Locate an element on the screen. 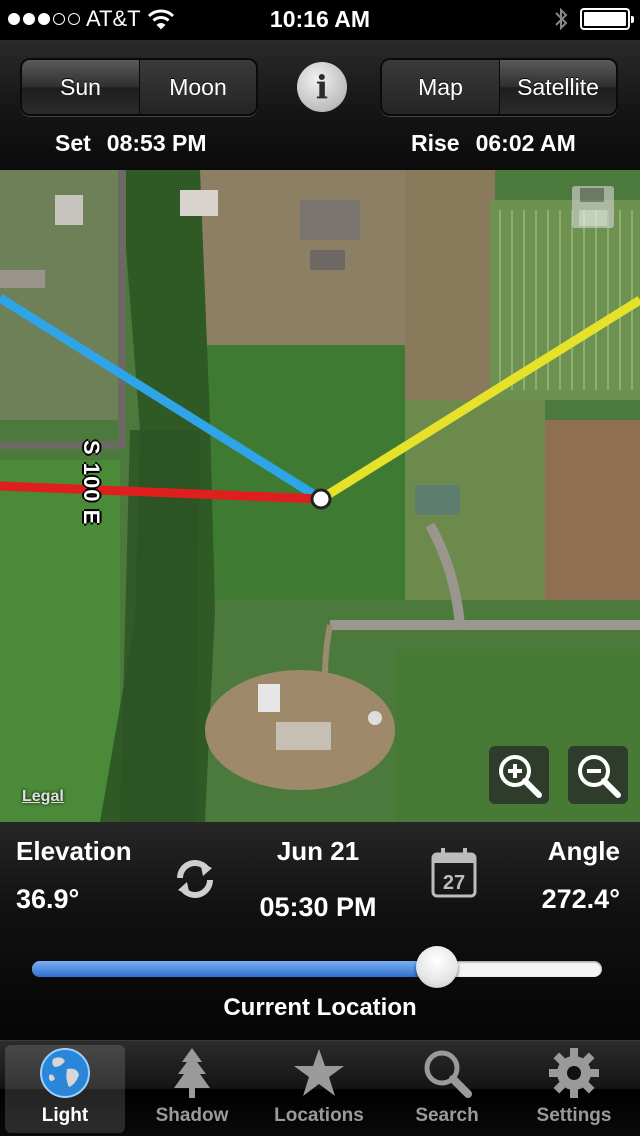  zoom-in-icon is located at coordinates (520, 776).